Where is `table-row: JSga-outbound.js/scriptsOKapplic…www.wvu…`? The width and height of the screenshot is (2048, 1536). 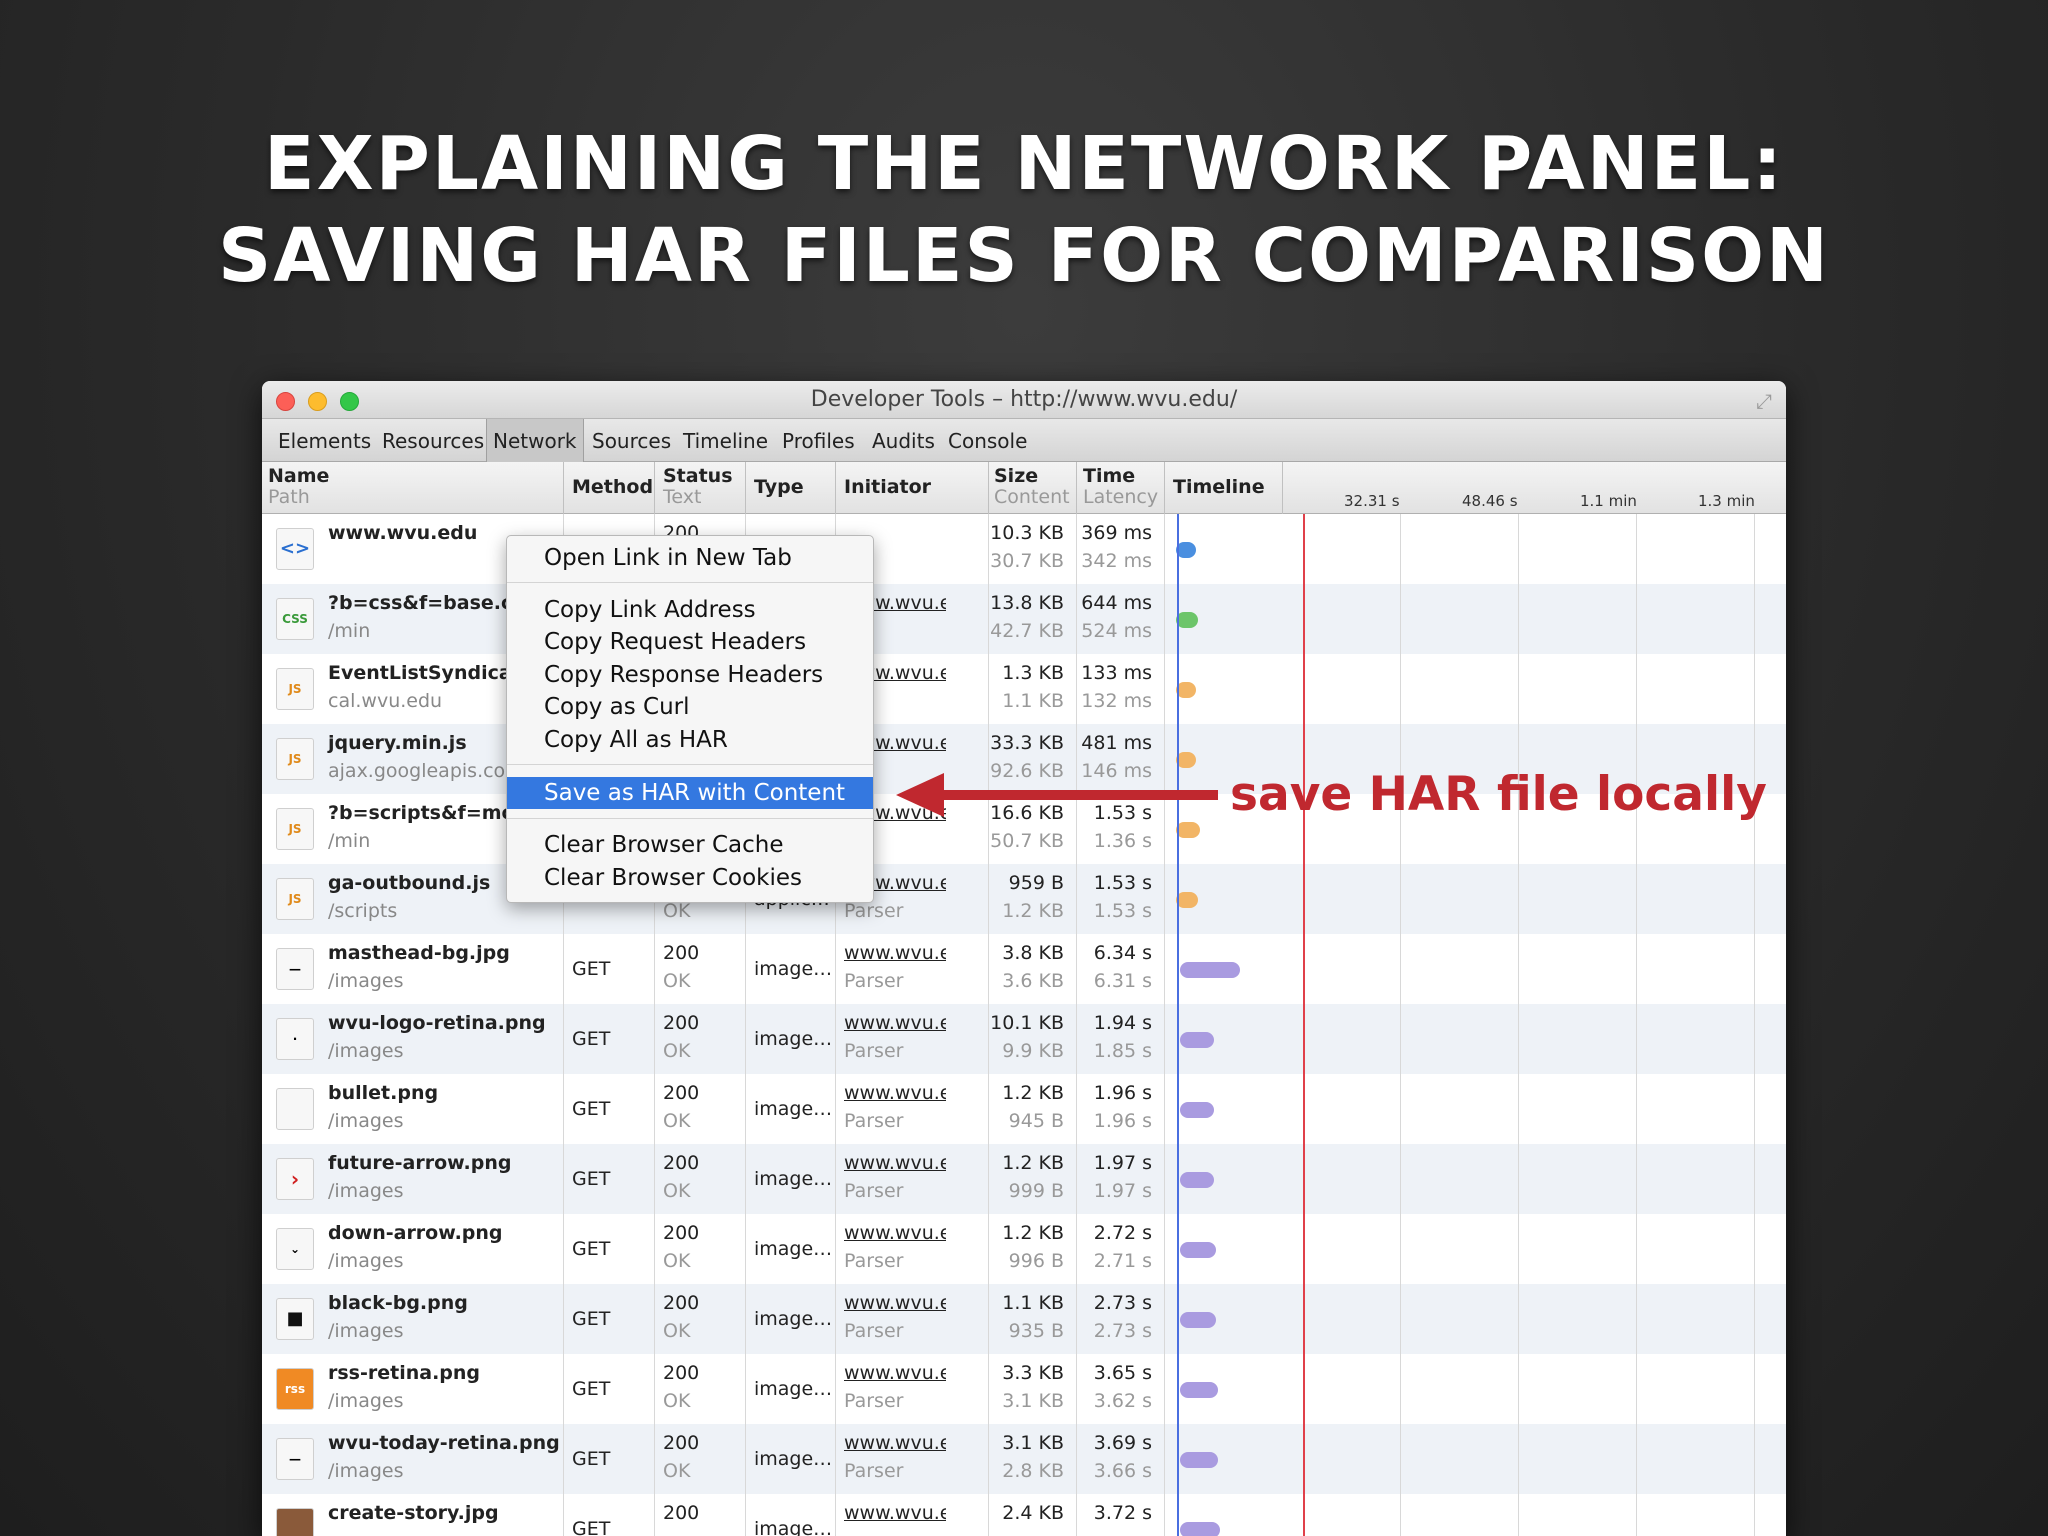 table-row: JSga-outbound.js/scriptsOKapplic…www.wvu… is located at coordinates (1024, 899).